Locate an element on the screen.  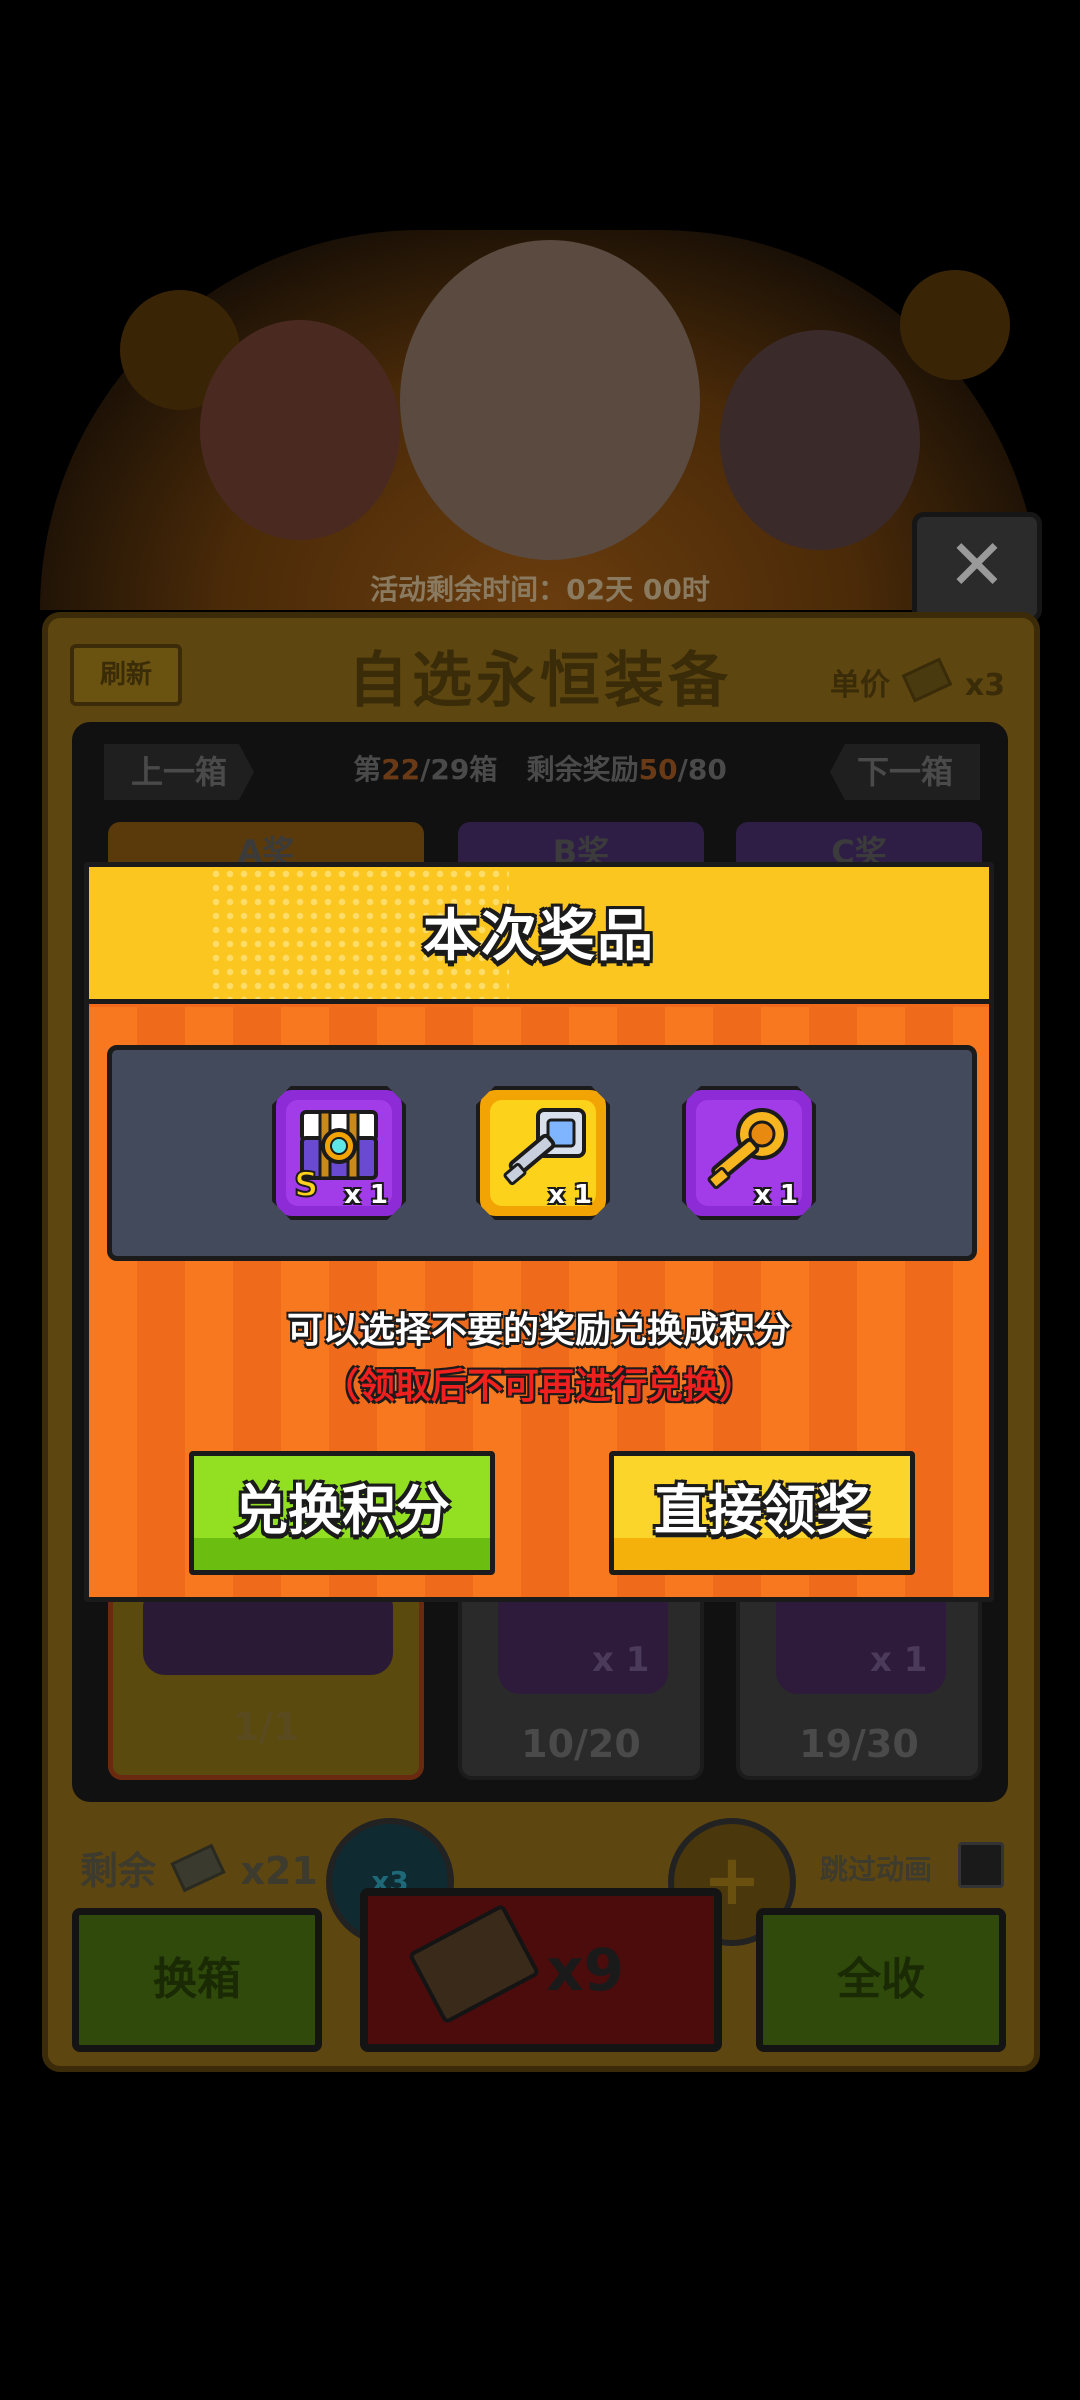
remaining-value: x21 is located at coordinates (279, 1871).